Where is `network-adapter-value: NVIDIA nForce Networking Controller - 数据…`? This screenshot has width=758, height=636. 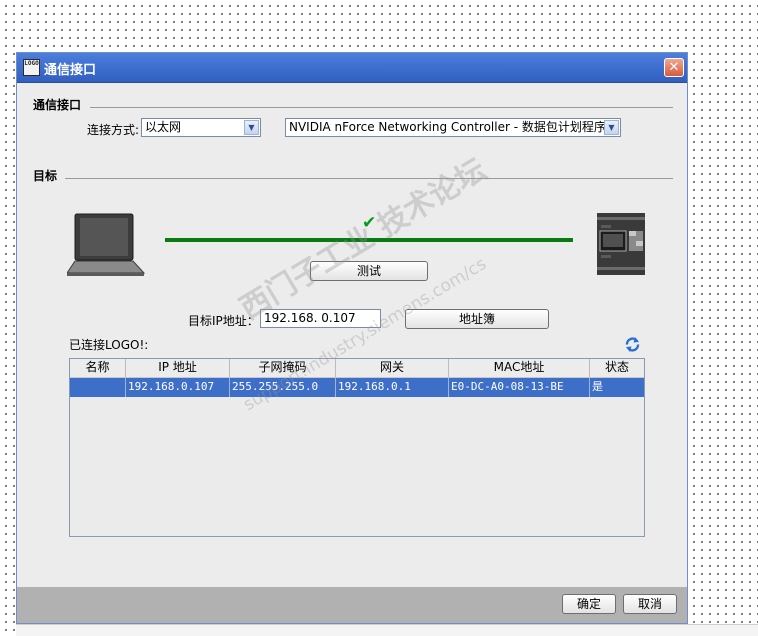 network-adapter-value: NVIDIA nForce Networking Controller - 数据… is located at coordinates (453, 127).